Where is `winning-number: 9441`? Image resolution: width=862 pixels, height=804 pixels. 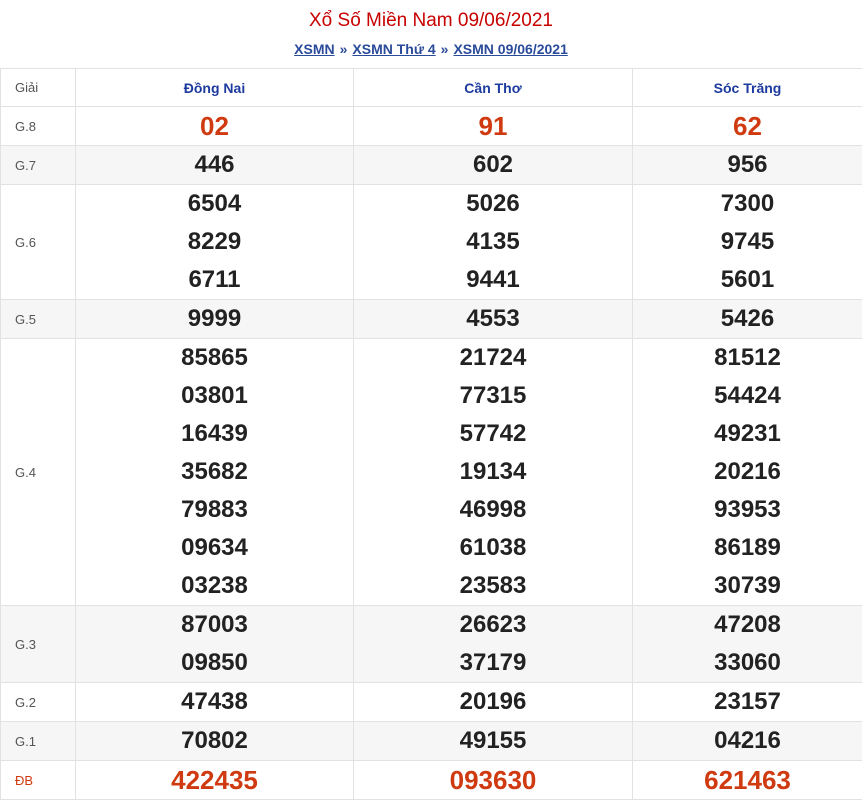
winning-number: 9441 is located at coordinates (493, 279).